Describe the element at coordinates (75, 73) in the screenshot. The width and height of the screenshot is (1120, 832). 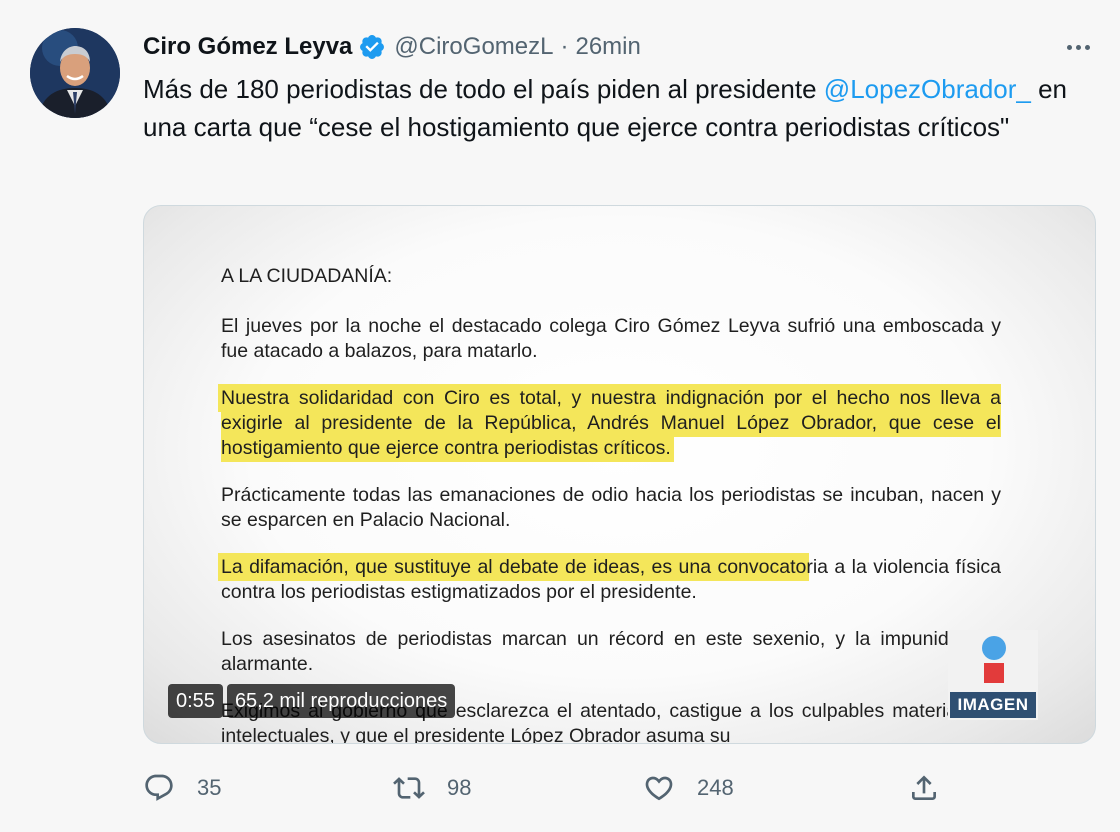
I see `avatar` at that location.